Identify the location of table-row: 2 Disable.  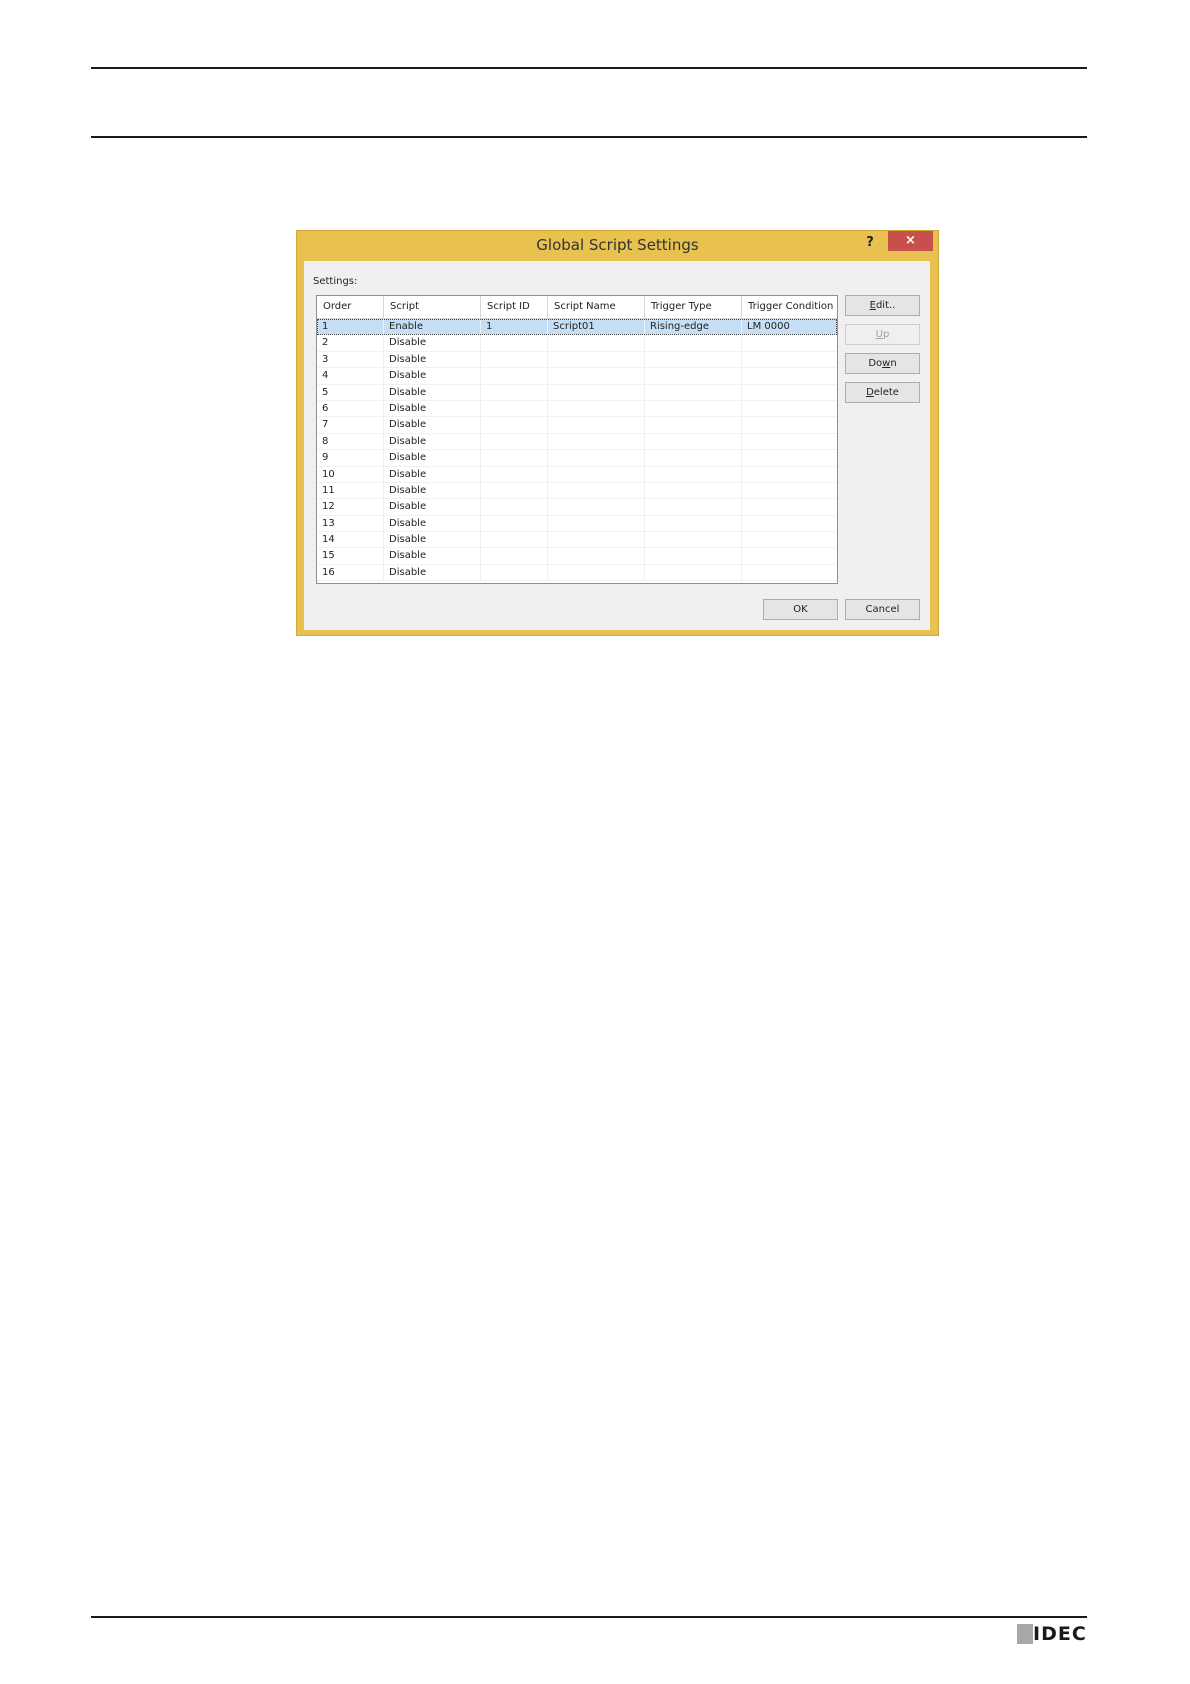
(577, 343).